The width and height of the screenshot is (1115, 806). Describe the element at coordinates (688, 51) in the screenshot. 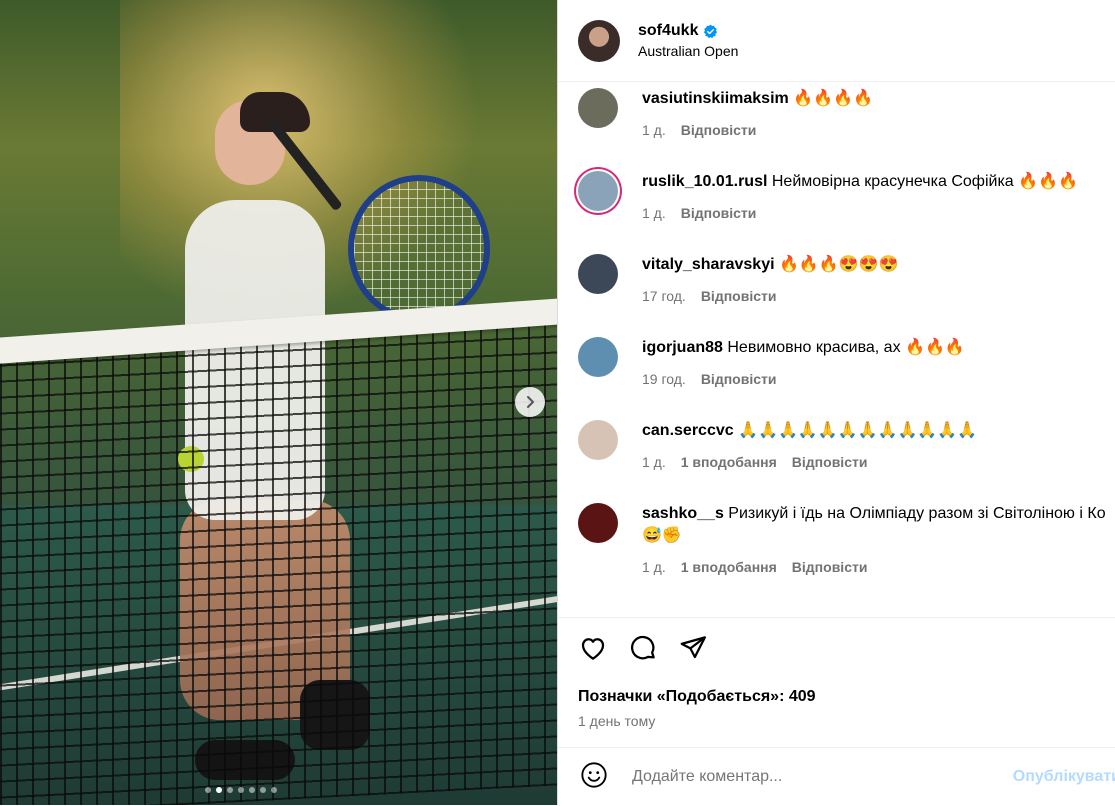

I see `post-location: Australian Open` at that location.